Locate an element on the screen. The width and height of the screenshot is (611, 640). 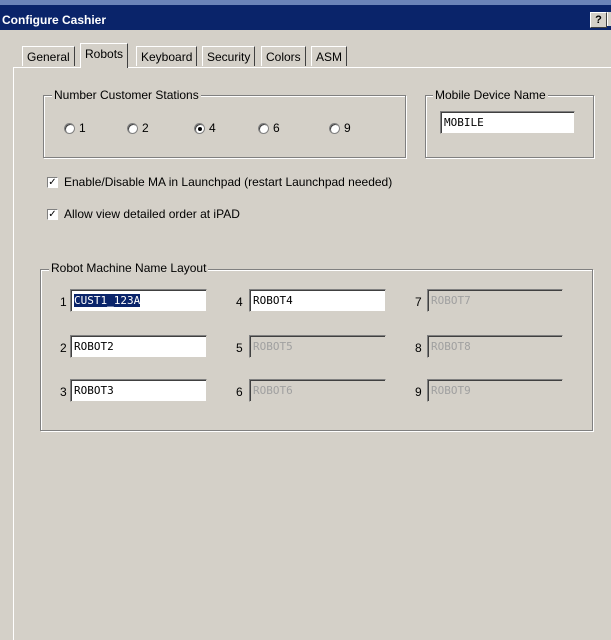
tab-general: General is located at coordinates (48, 56).